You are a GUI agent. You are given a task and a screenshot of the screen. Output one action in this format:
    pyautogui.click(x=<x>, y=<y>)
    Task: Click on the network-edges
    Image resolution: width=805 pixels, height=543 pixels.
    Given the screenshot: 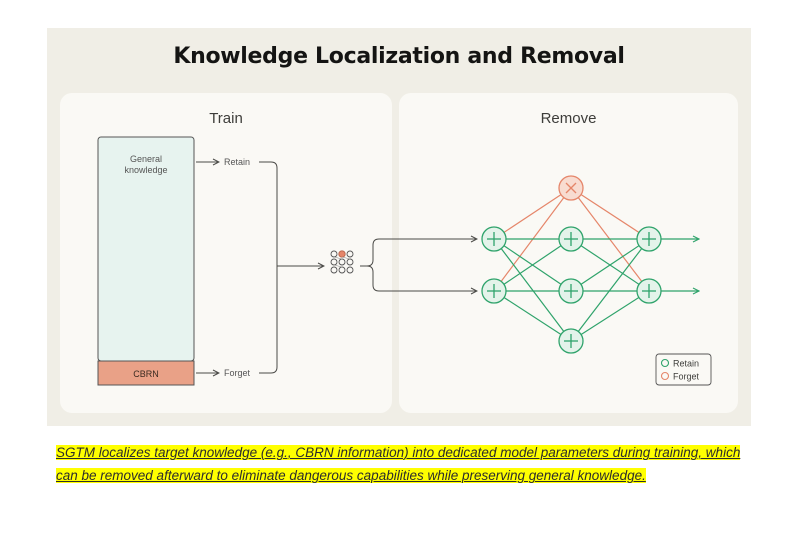 What is the action you would take?
    pyautogui.click(x=571, y=264)
    